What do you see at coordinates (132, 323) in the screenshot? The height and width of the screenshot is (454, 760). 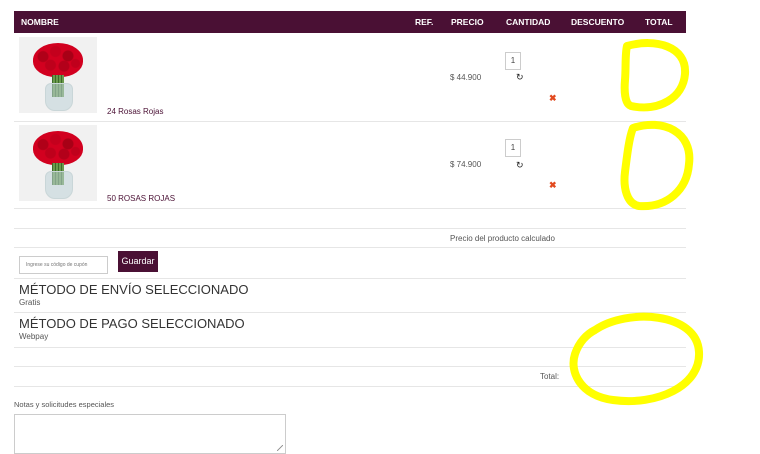 I see `payment-method-title: MÉTODO DE PAGO SELECCIONADO` at bounding box center [132, 323].